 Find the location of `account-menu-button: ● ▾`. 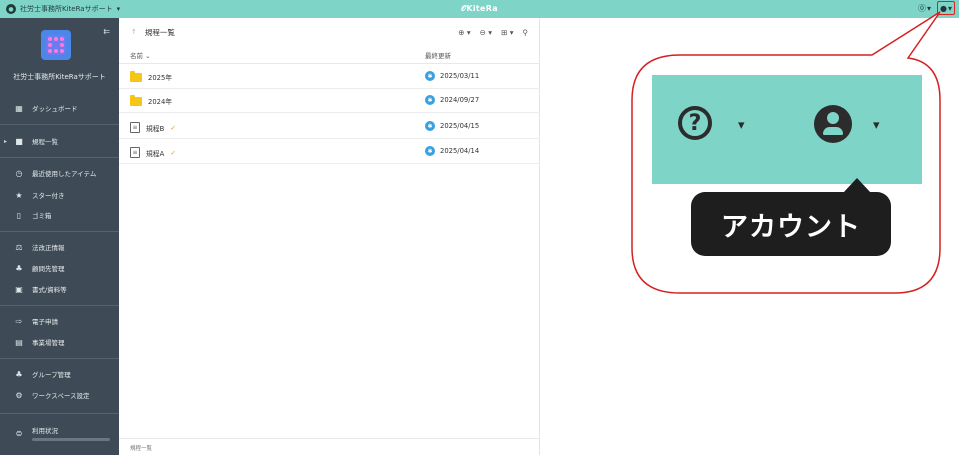

account-menu-button: ● ▾ is located at coordinates (946, 8).